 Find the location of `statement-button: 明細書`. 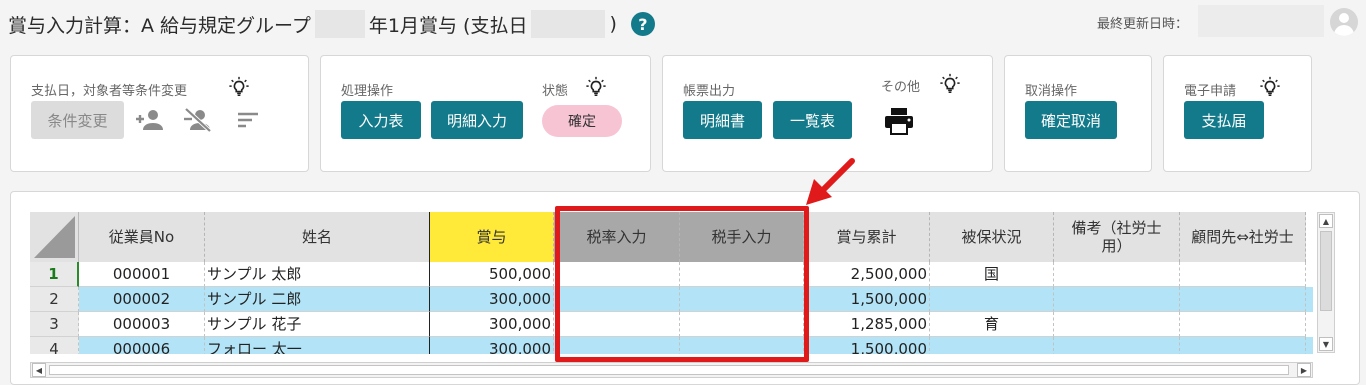

statement-button: 明細書 is located at coordinates (722, 120).